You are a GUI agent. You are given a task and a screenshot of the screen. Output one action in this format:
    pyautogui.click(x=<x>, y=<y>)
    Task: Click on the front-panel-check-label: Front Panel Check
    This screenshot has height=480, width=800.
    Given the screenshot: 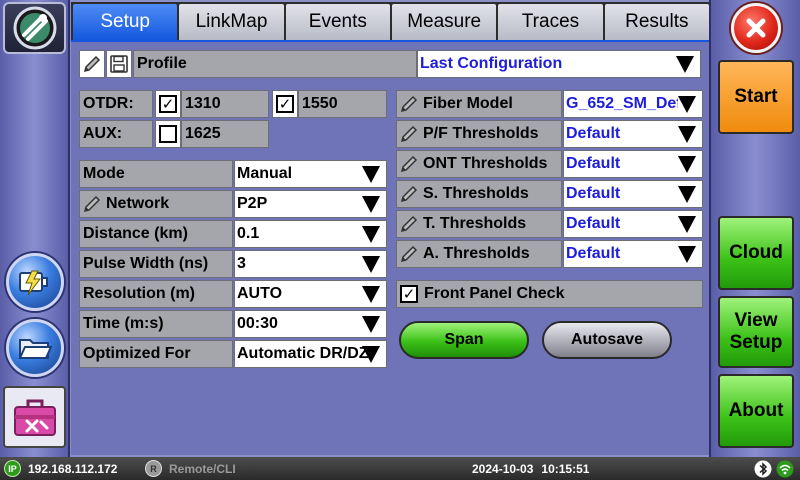 What is the action you would take?
    pyautogui.click(x=494, y=293)
    